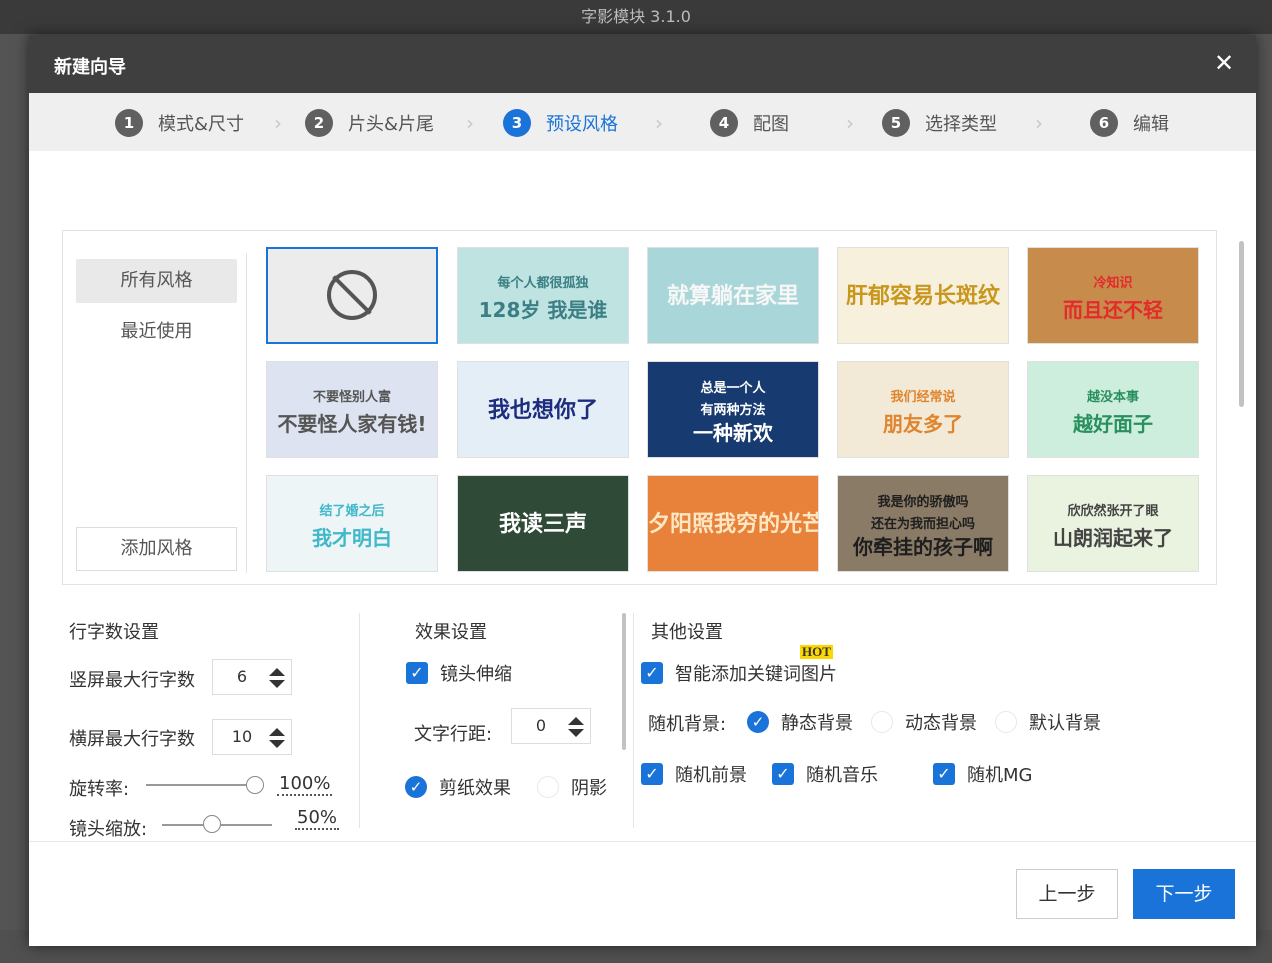 This screenshot has height=963, width=1272. I want to click on thumbnail-text: 我们经常说, so click(923, 397).